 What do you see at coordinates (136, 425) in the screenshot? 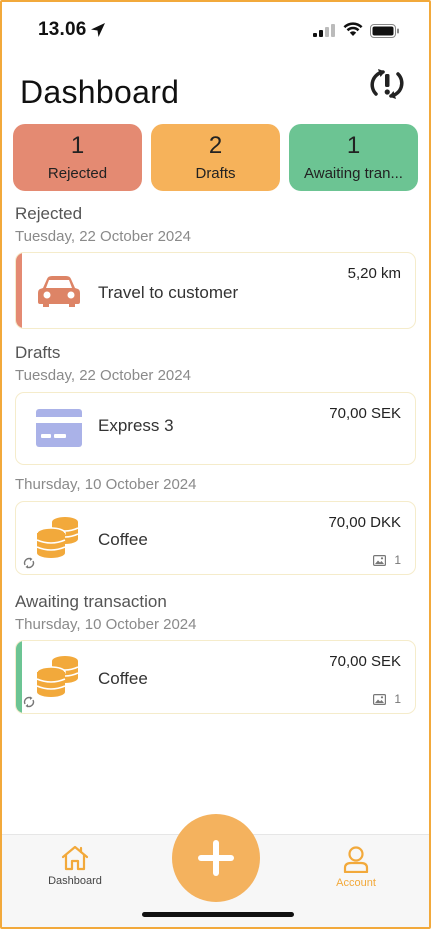
I see `expense-name: Express 3` at bounding box center [136, 425].